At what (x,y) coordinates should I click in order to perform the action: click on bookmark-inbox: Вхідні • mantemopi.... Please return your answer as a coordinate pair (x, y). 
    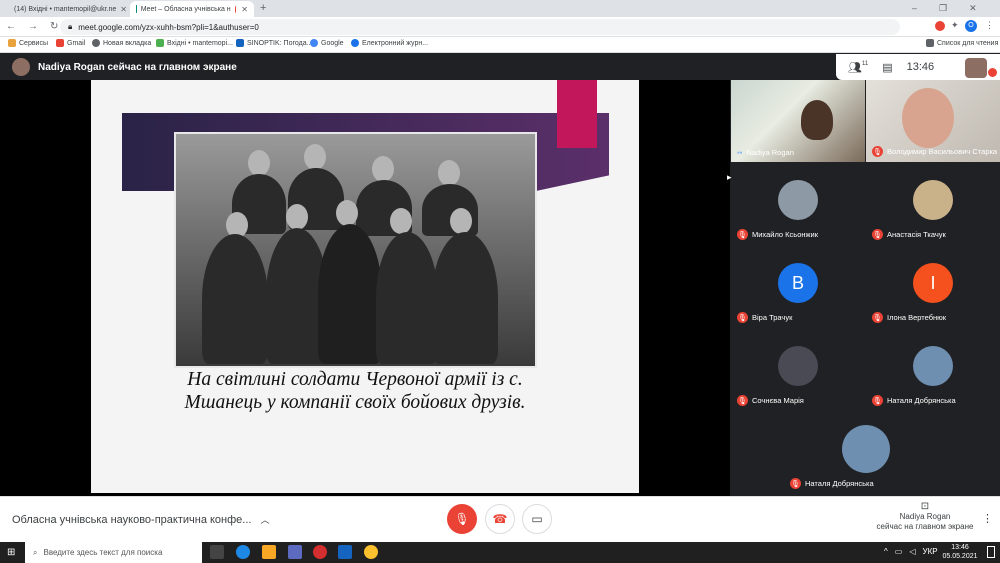
    Looking at the image, I should click on (194, 43).